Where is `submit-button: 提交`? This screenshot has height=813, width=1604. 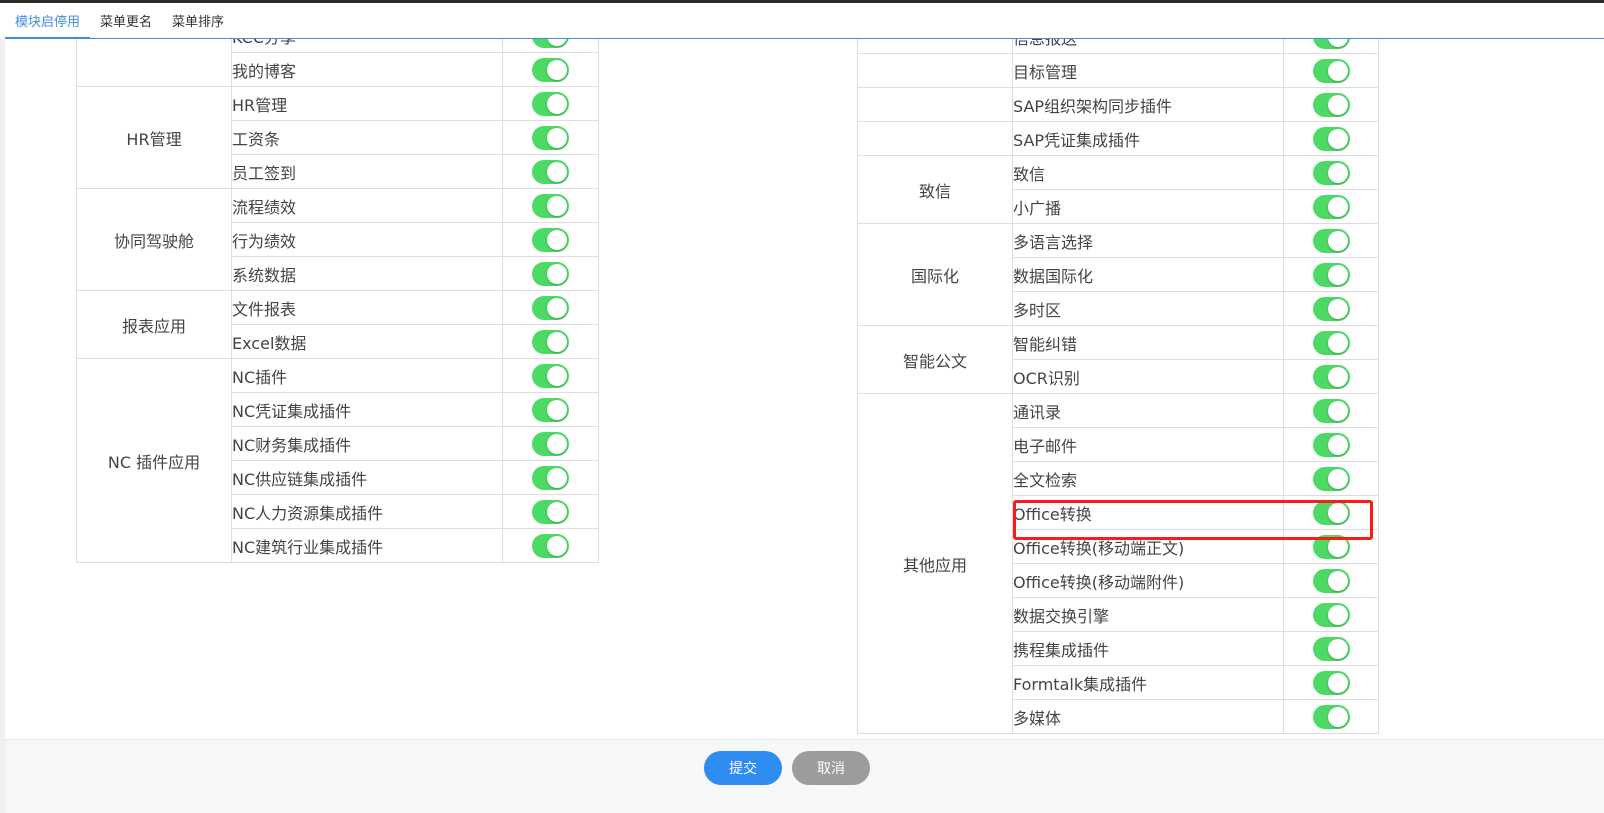 submit-button: 提交 is located at coordinates (743, 768).